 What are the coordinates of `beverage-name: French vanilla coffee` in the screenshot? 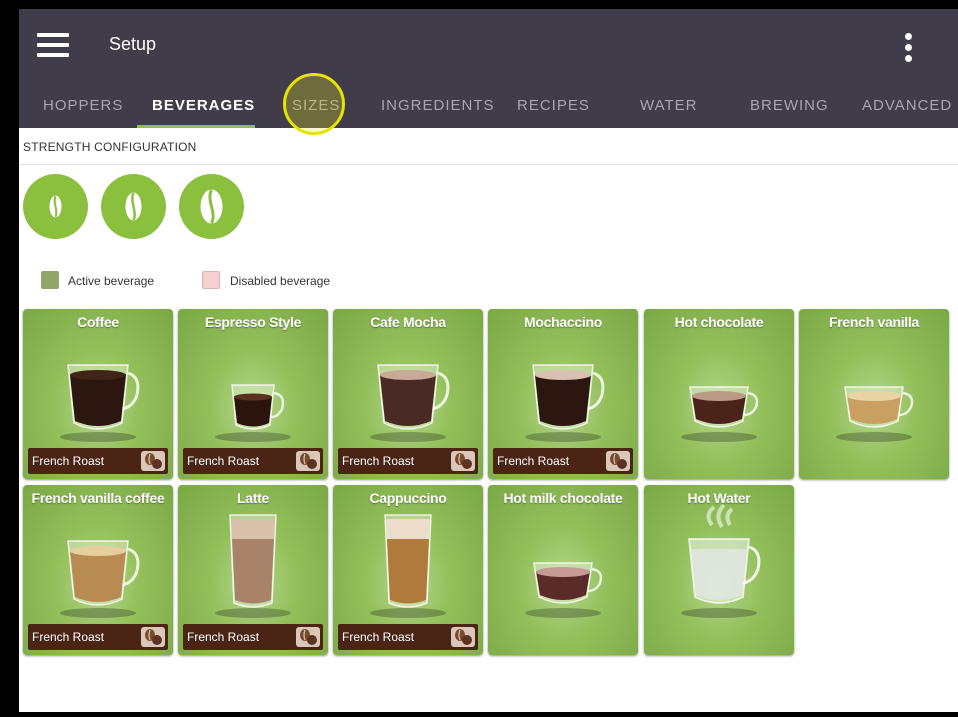 It's located at (98, 498).